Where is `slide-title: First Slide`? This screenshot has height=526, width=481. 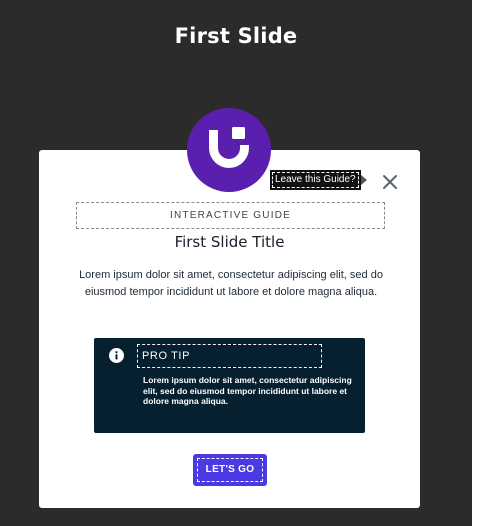
slide-title: First Slide is located at coordinates (236, 36).